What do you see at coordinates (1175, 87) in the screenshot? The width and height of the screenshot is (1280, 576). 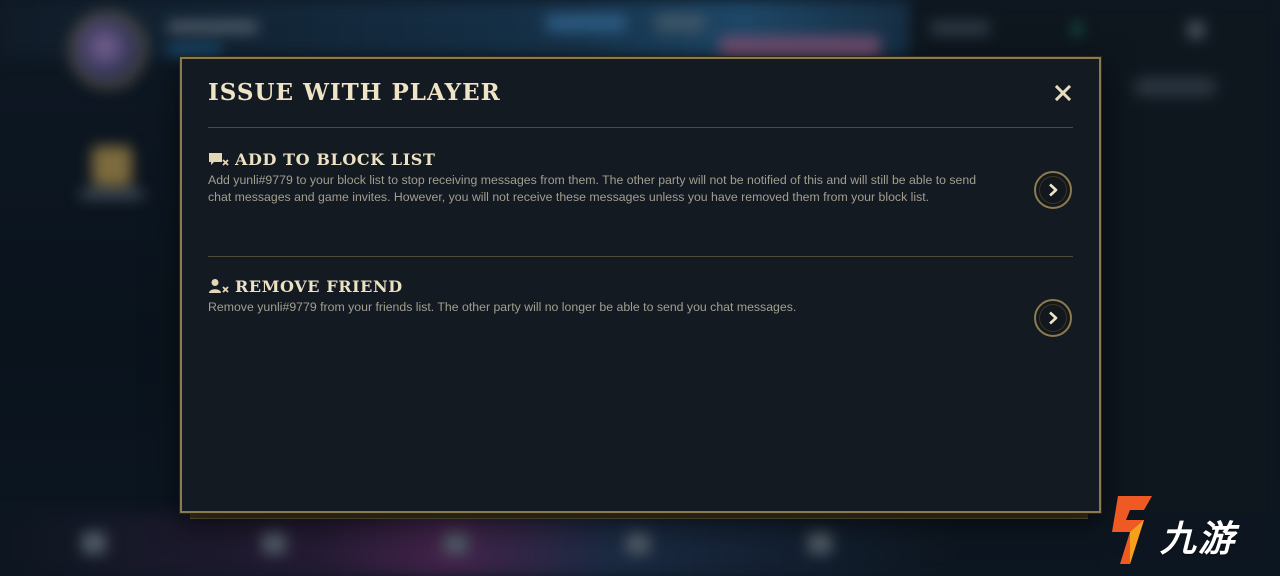 I see `bg-social-icons` at bounding box center [1175, 87].